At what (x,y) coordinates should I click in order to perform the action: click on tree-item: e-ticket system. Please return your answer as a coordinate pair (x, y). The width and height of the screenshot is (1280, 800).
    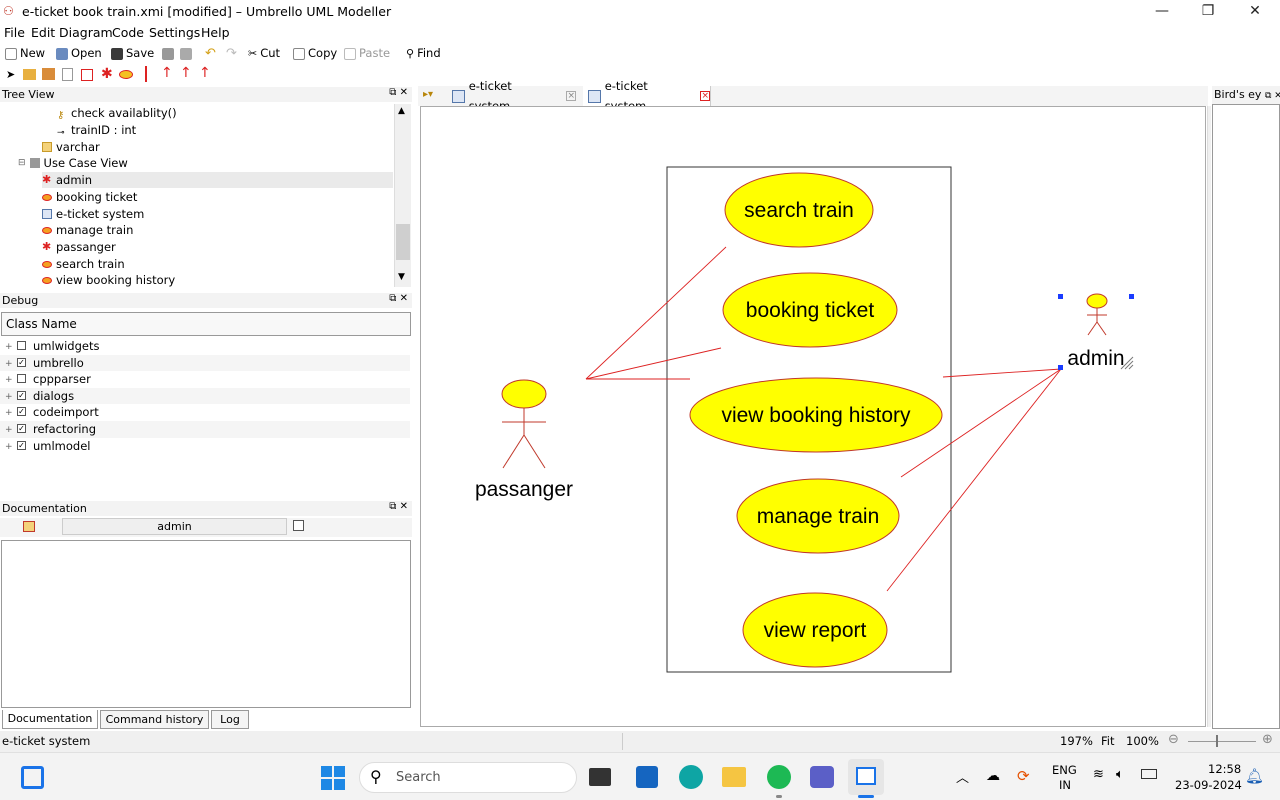
    Looking at the image, I should click on (93, 214).